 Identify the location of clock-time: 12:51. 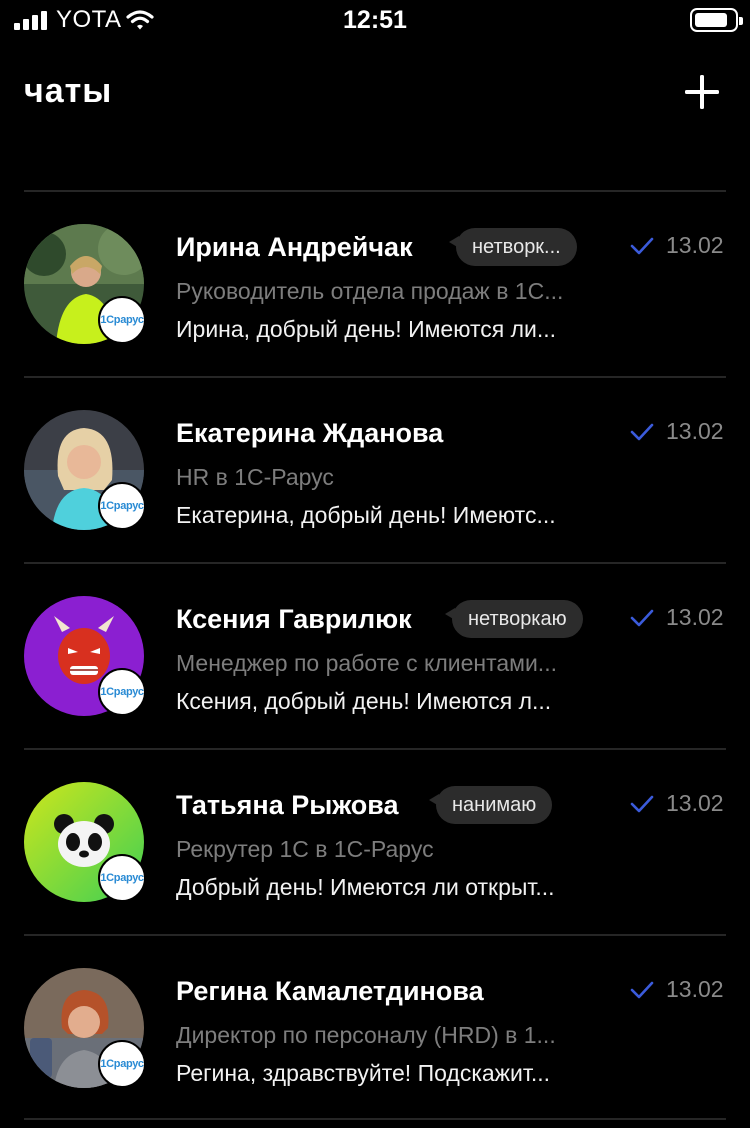
(375, 20).